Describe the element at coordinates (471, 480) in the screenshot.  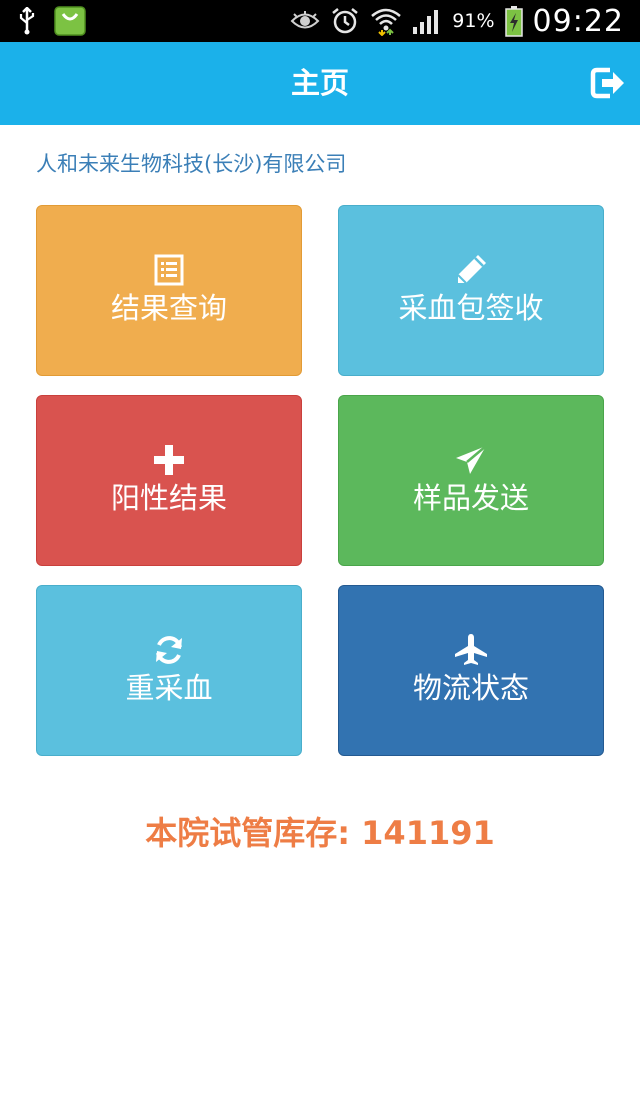
I see `sample-send-tile: 样品发送` at that location.